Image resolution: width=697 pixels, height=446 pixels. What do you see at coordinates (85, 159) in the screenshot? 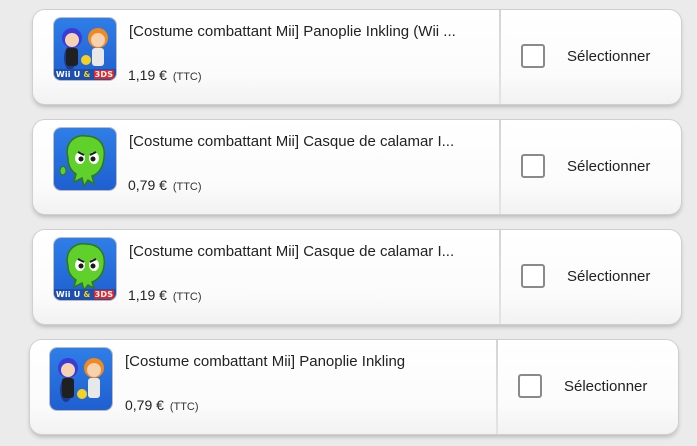
I see `squid-hat-icon` at bounding box center [85, 159].